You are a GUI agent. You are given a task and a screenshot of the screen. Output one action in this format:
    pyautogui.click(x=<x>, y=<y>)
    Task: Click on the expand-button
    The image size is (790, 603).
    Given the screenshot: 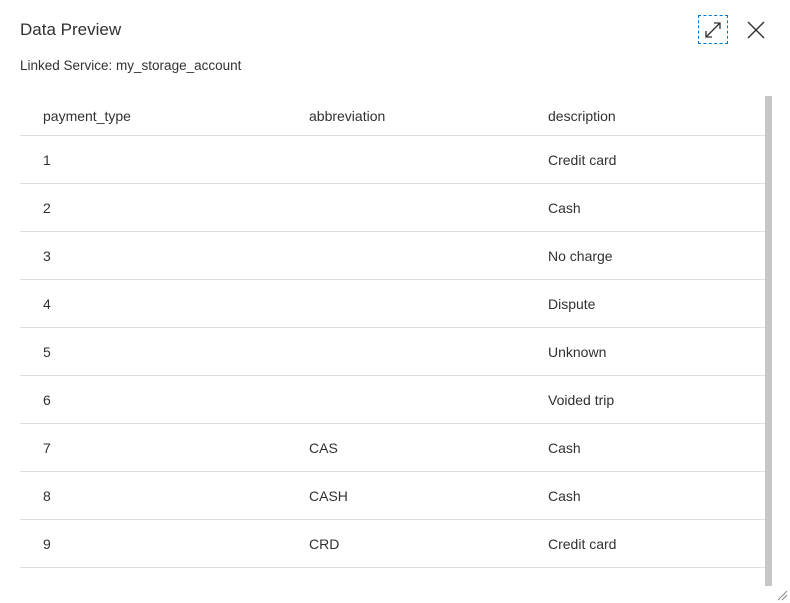 What is the action you would take?
    pyautogui.click(x=713, y=29)
    